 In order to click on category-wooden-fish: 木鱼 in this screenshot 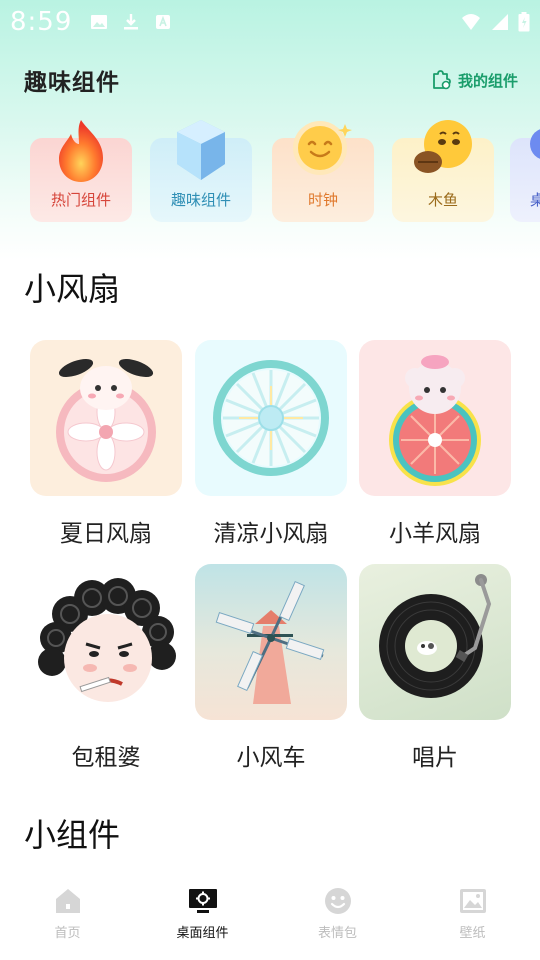, I will do `click(443, 171)`.